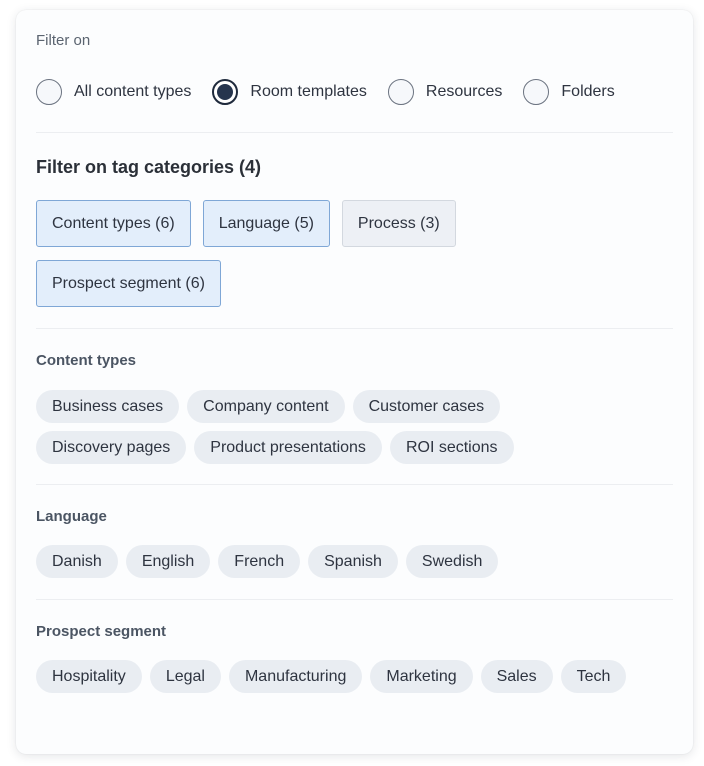 Image resolution: width=704 pixels, height=766 pixels. I want to click on radio-room-templates: Room templates, so click(289, 92).